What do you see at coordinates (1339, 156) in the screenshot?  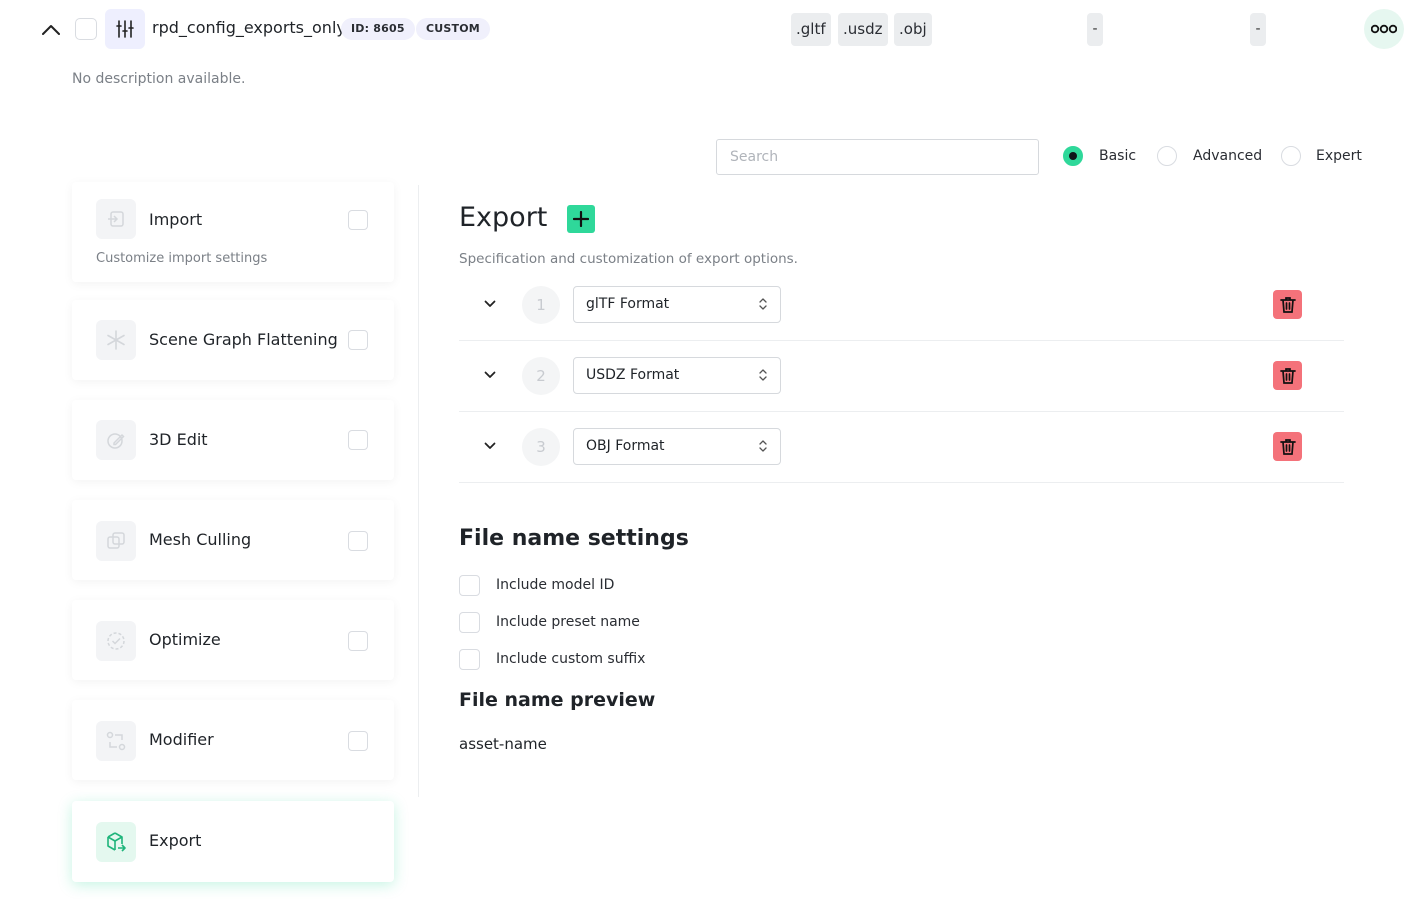 I see `mode-label-expert: Expert` at bounding box center [1339, 156].